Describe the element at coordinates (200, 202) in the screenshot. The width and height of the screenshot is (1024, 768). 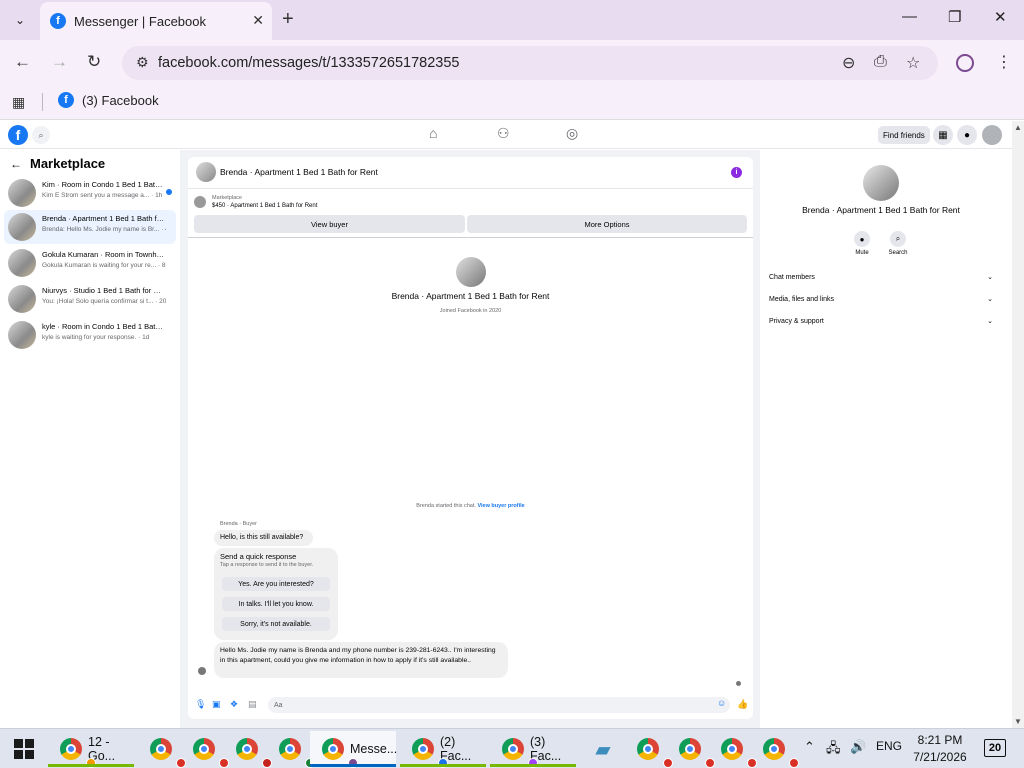
I see `listing-thumbnail` at that location.